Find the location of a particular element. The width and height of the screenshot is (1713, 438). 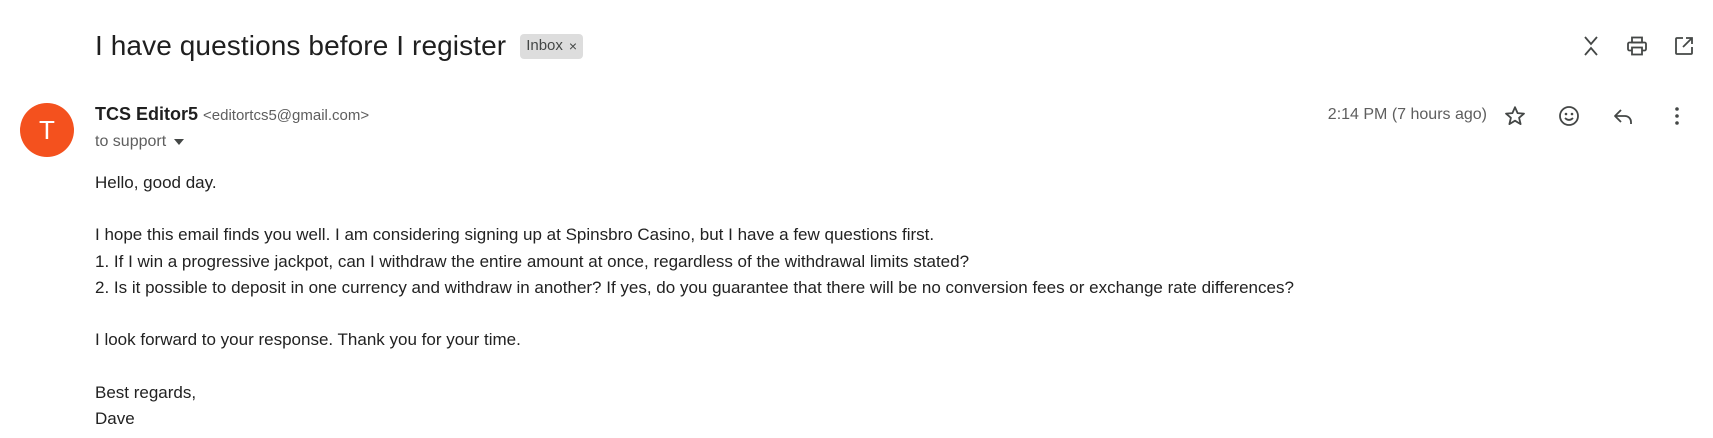

sender-avatar: T is located at coordinates (47, 130).